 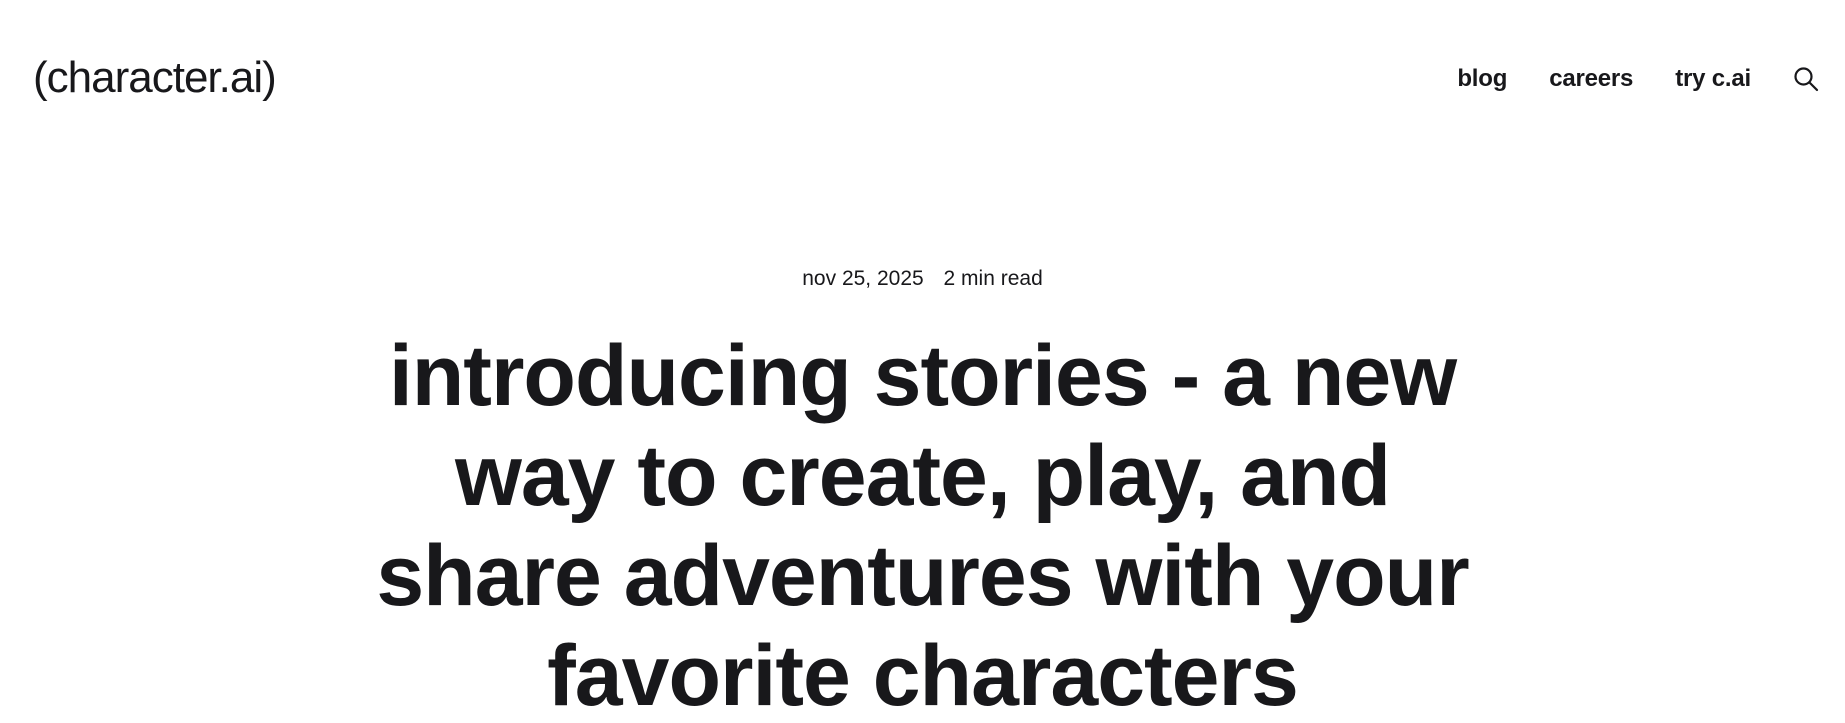 I want to click on logo-link: (character.ai), so click(x=155, y=78).